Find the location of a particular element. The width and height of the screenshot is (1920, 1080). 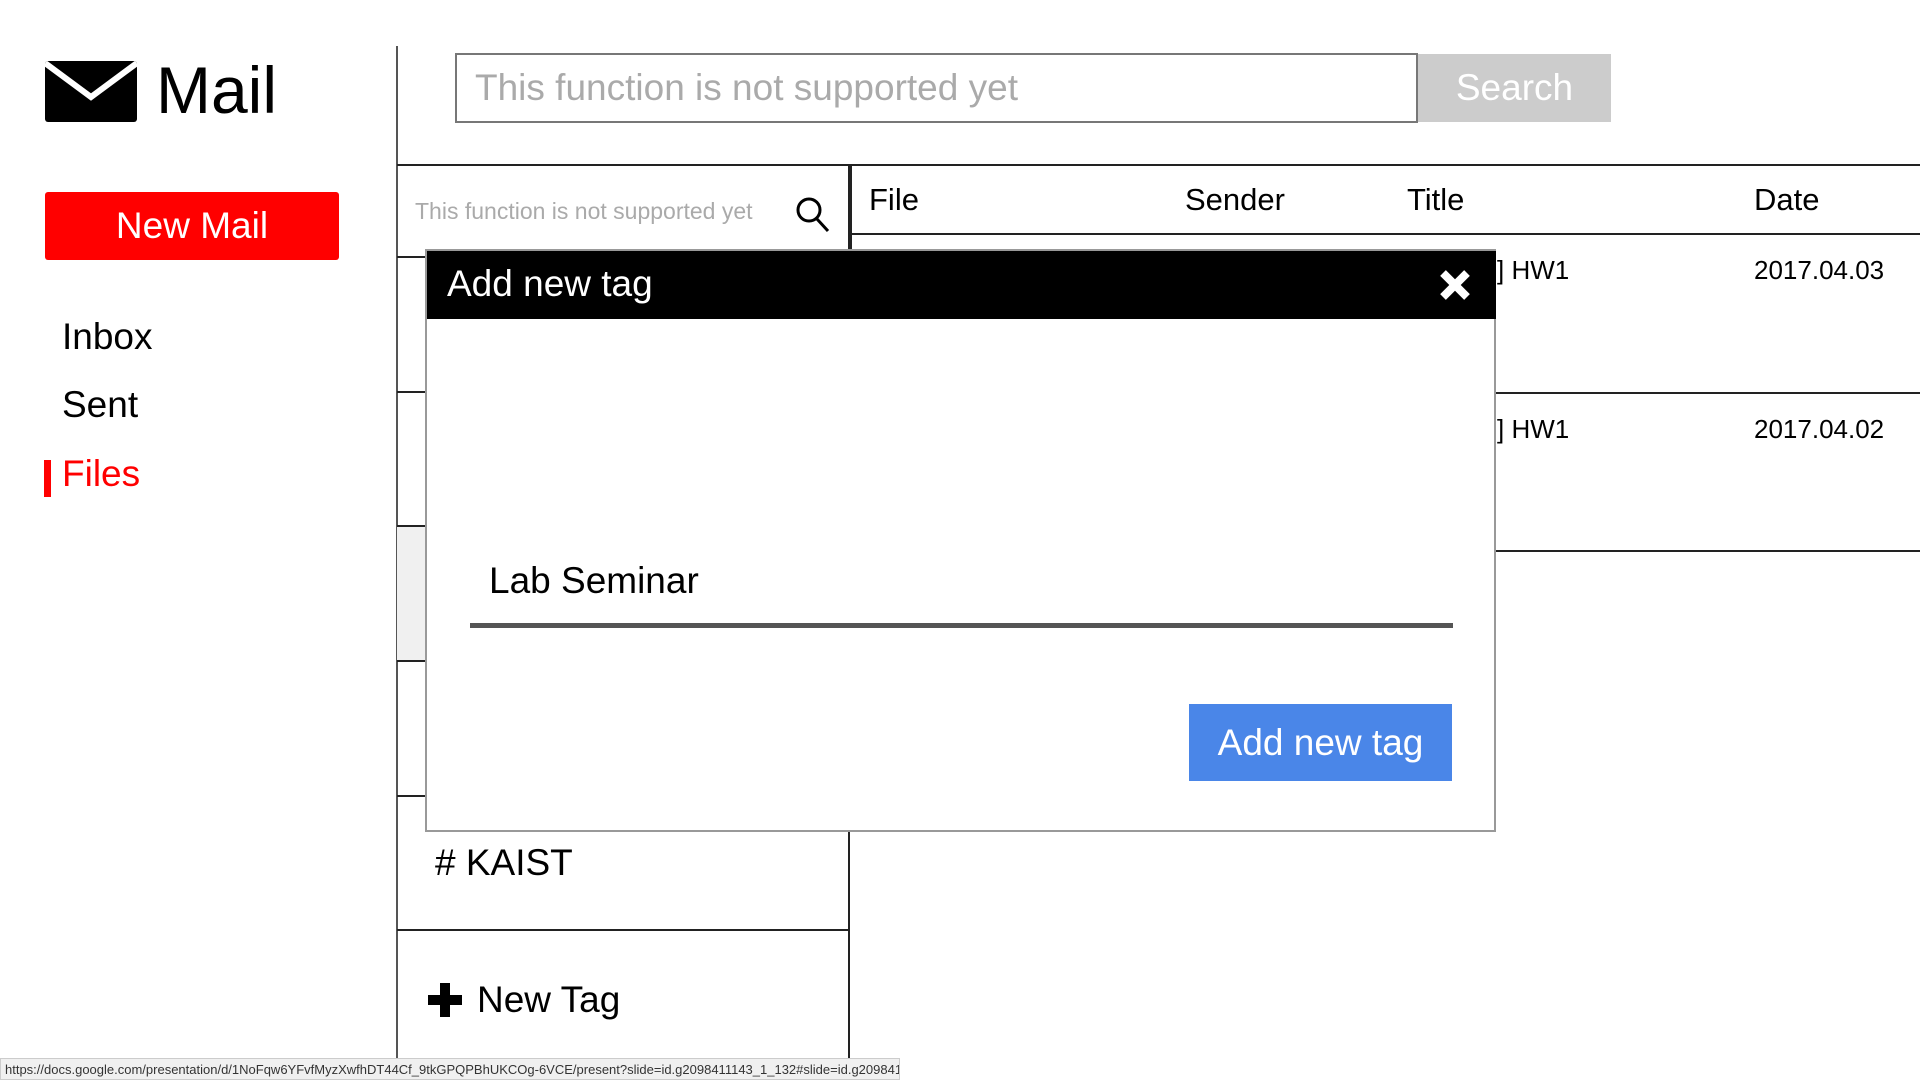

tag-search: This function is not supported yet is located at coordinates (622, 212).